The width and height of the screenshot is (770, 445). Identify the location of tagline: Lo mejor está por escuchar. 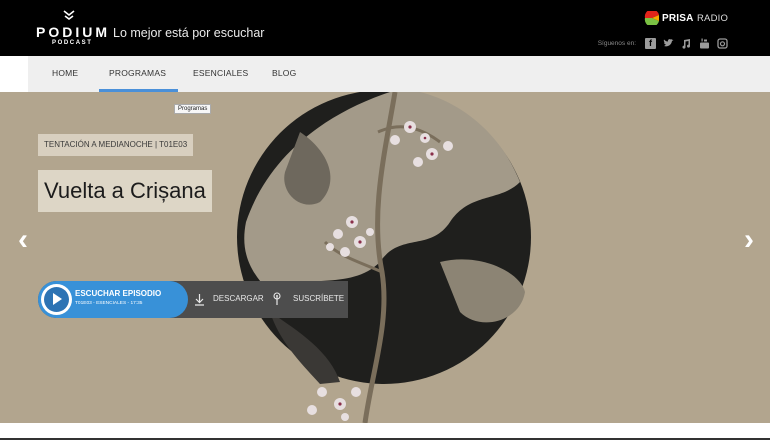
(189, 33).